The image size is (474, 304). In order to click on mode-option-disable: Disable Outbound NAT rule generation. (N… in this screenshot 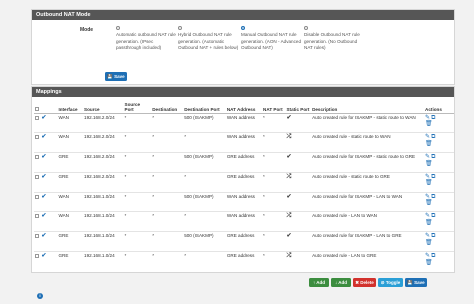, I will do `click(335, 39)`.